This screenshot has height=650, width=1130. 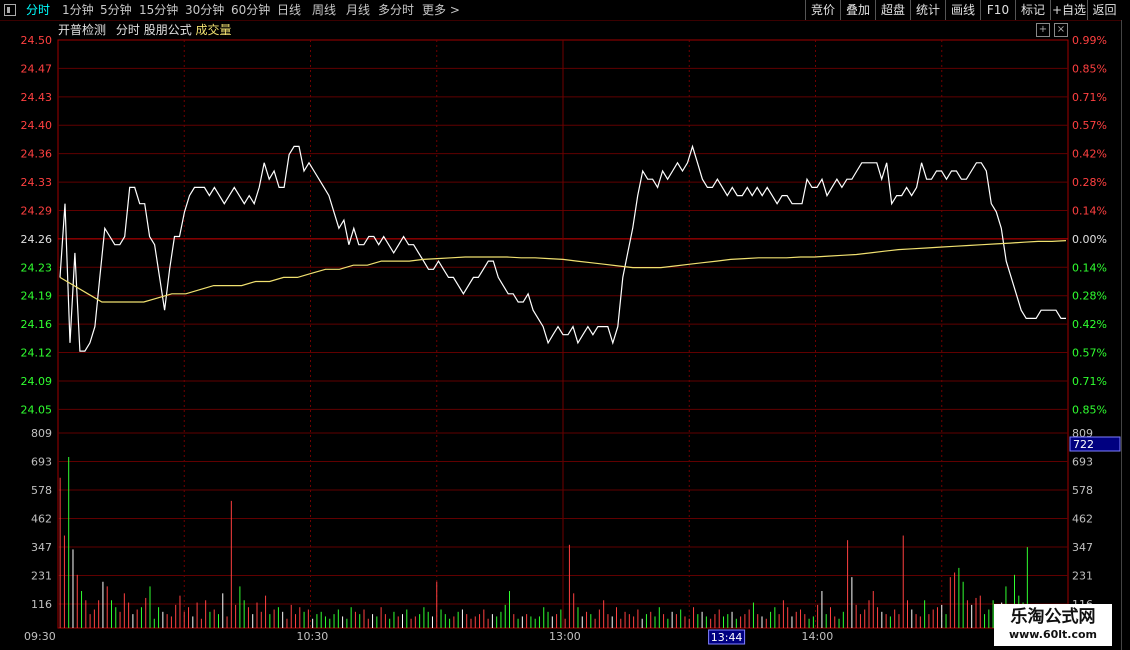 What do you see at coordinates (37, 324) in the screenshot?
I see `price-tick-label: 24.16` at bounding box center [37, 324].